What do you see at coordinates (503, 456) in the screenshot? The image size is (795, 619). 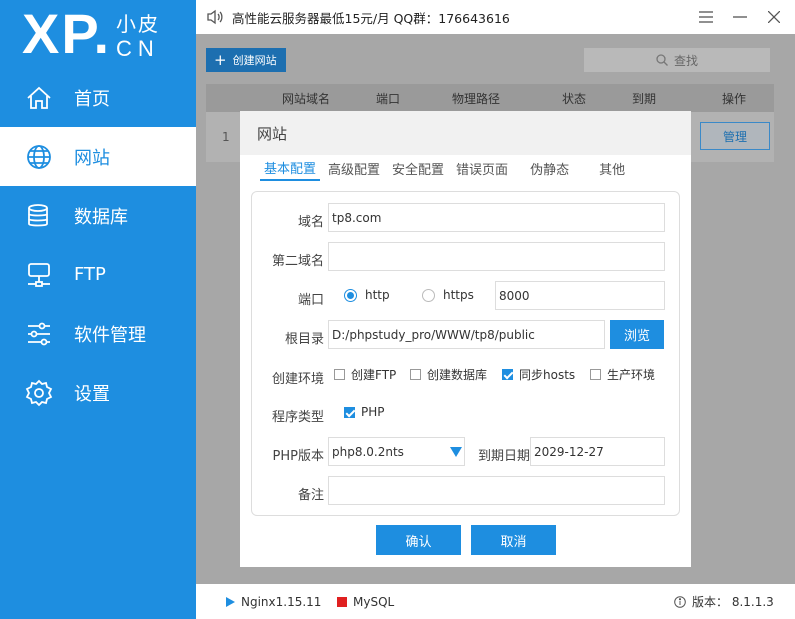 I see `expire-label: 到期日期` at bounding box center [503, 456].